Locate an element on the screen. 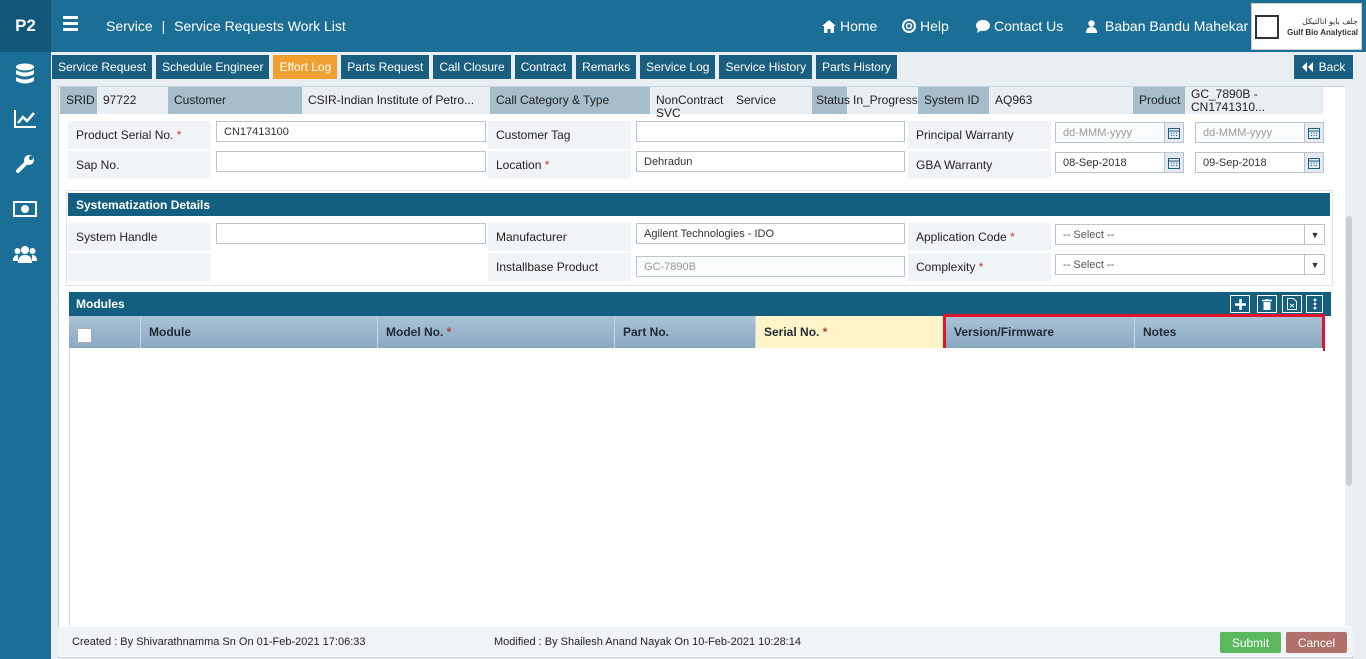  status-value: In_Progress is located at coordinates (885, 100).